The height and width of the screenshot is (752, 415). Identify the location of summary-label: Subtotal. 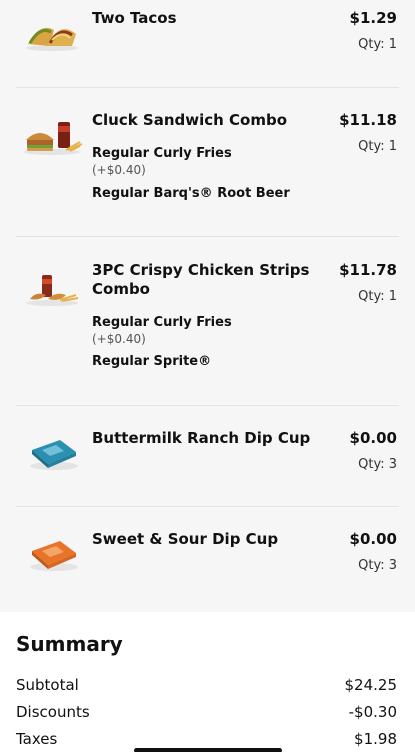
(47, 685).